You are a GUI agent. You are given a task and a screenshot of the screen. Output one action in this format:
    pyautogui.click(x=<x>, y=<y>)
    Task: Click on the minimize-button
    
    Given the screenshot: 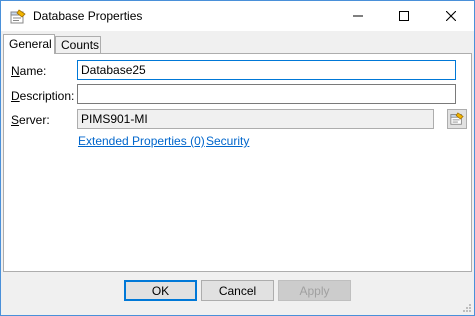 What is the action you would take?
    pyautogui.click(x=358, y=16)
    